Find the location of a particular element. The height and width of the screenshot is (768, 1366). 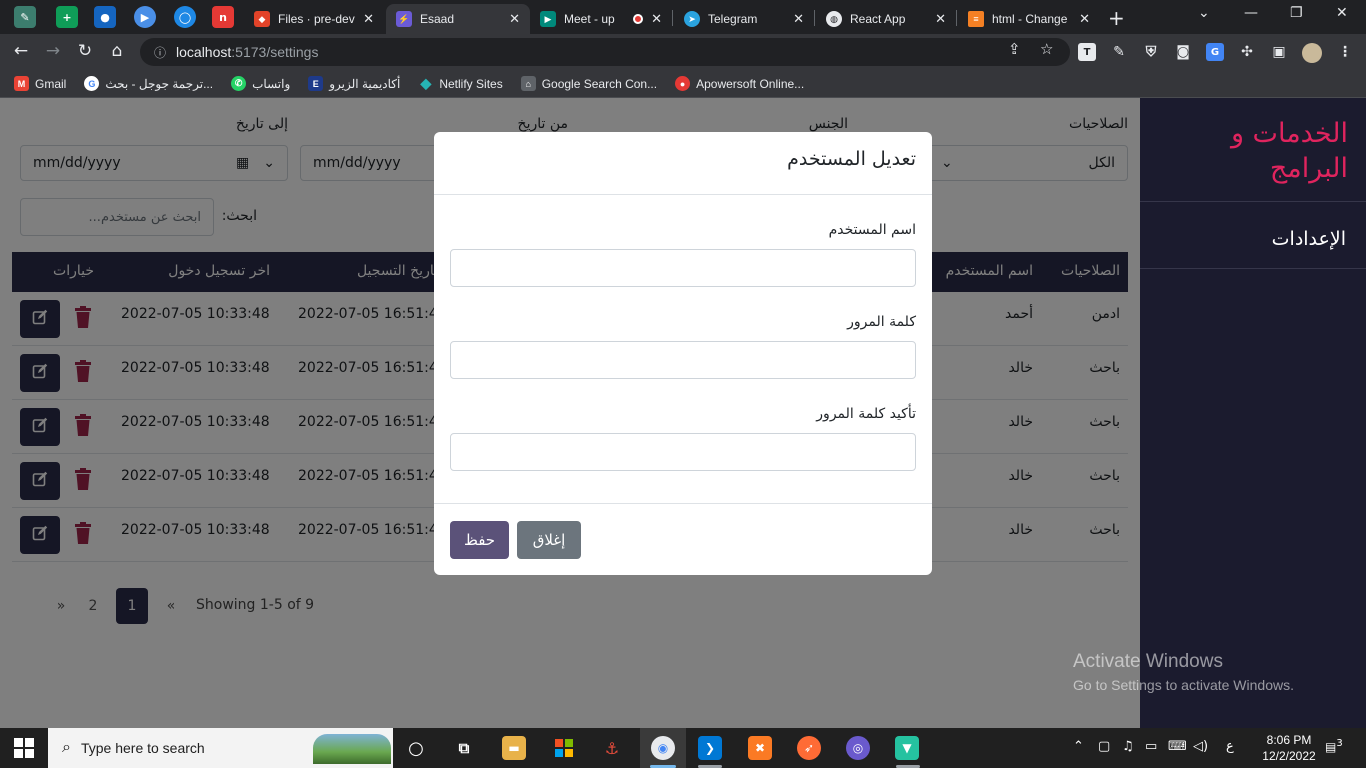

back-icon: ← is located at coordinates (21, 51).